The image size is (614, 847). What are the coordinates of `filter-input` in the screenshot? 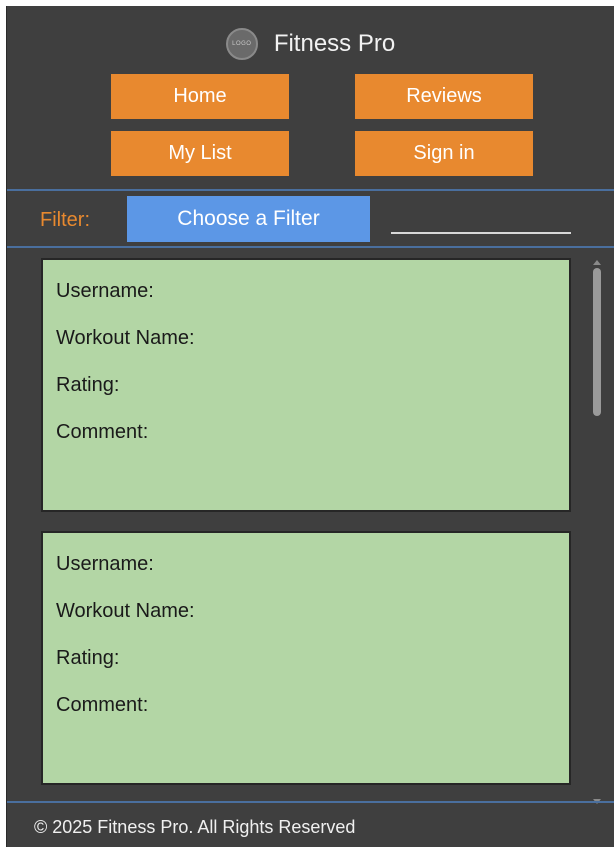 It's located at (481, 233).